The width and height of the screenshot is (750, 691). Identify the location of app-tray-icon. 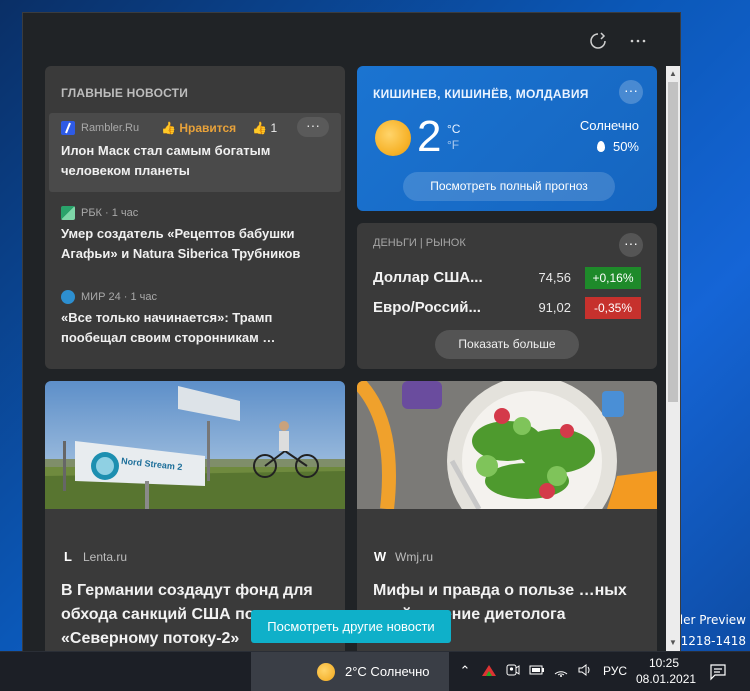
(489, 671).